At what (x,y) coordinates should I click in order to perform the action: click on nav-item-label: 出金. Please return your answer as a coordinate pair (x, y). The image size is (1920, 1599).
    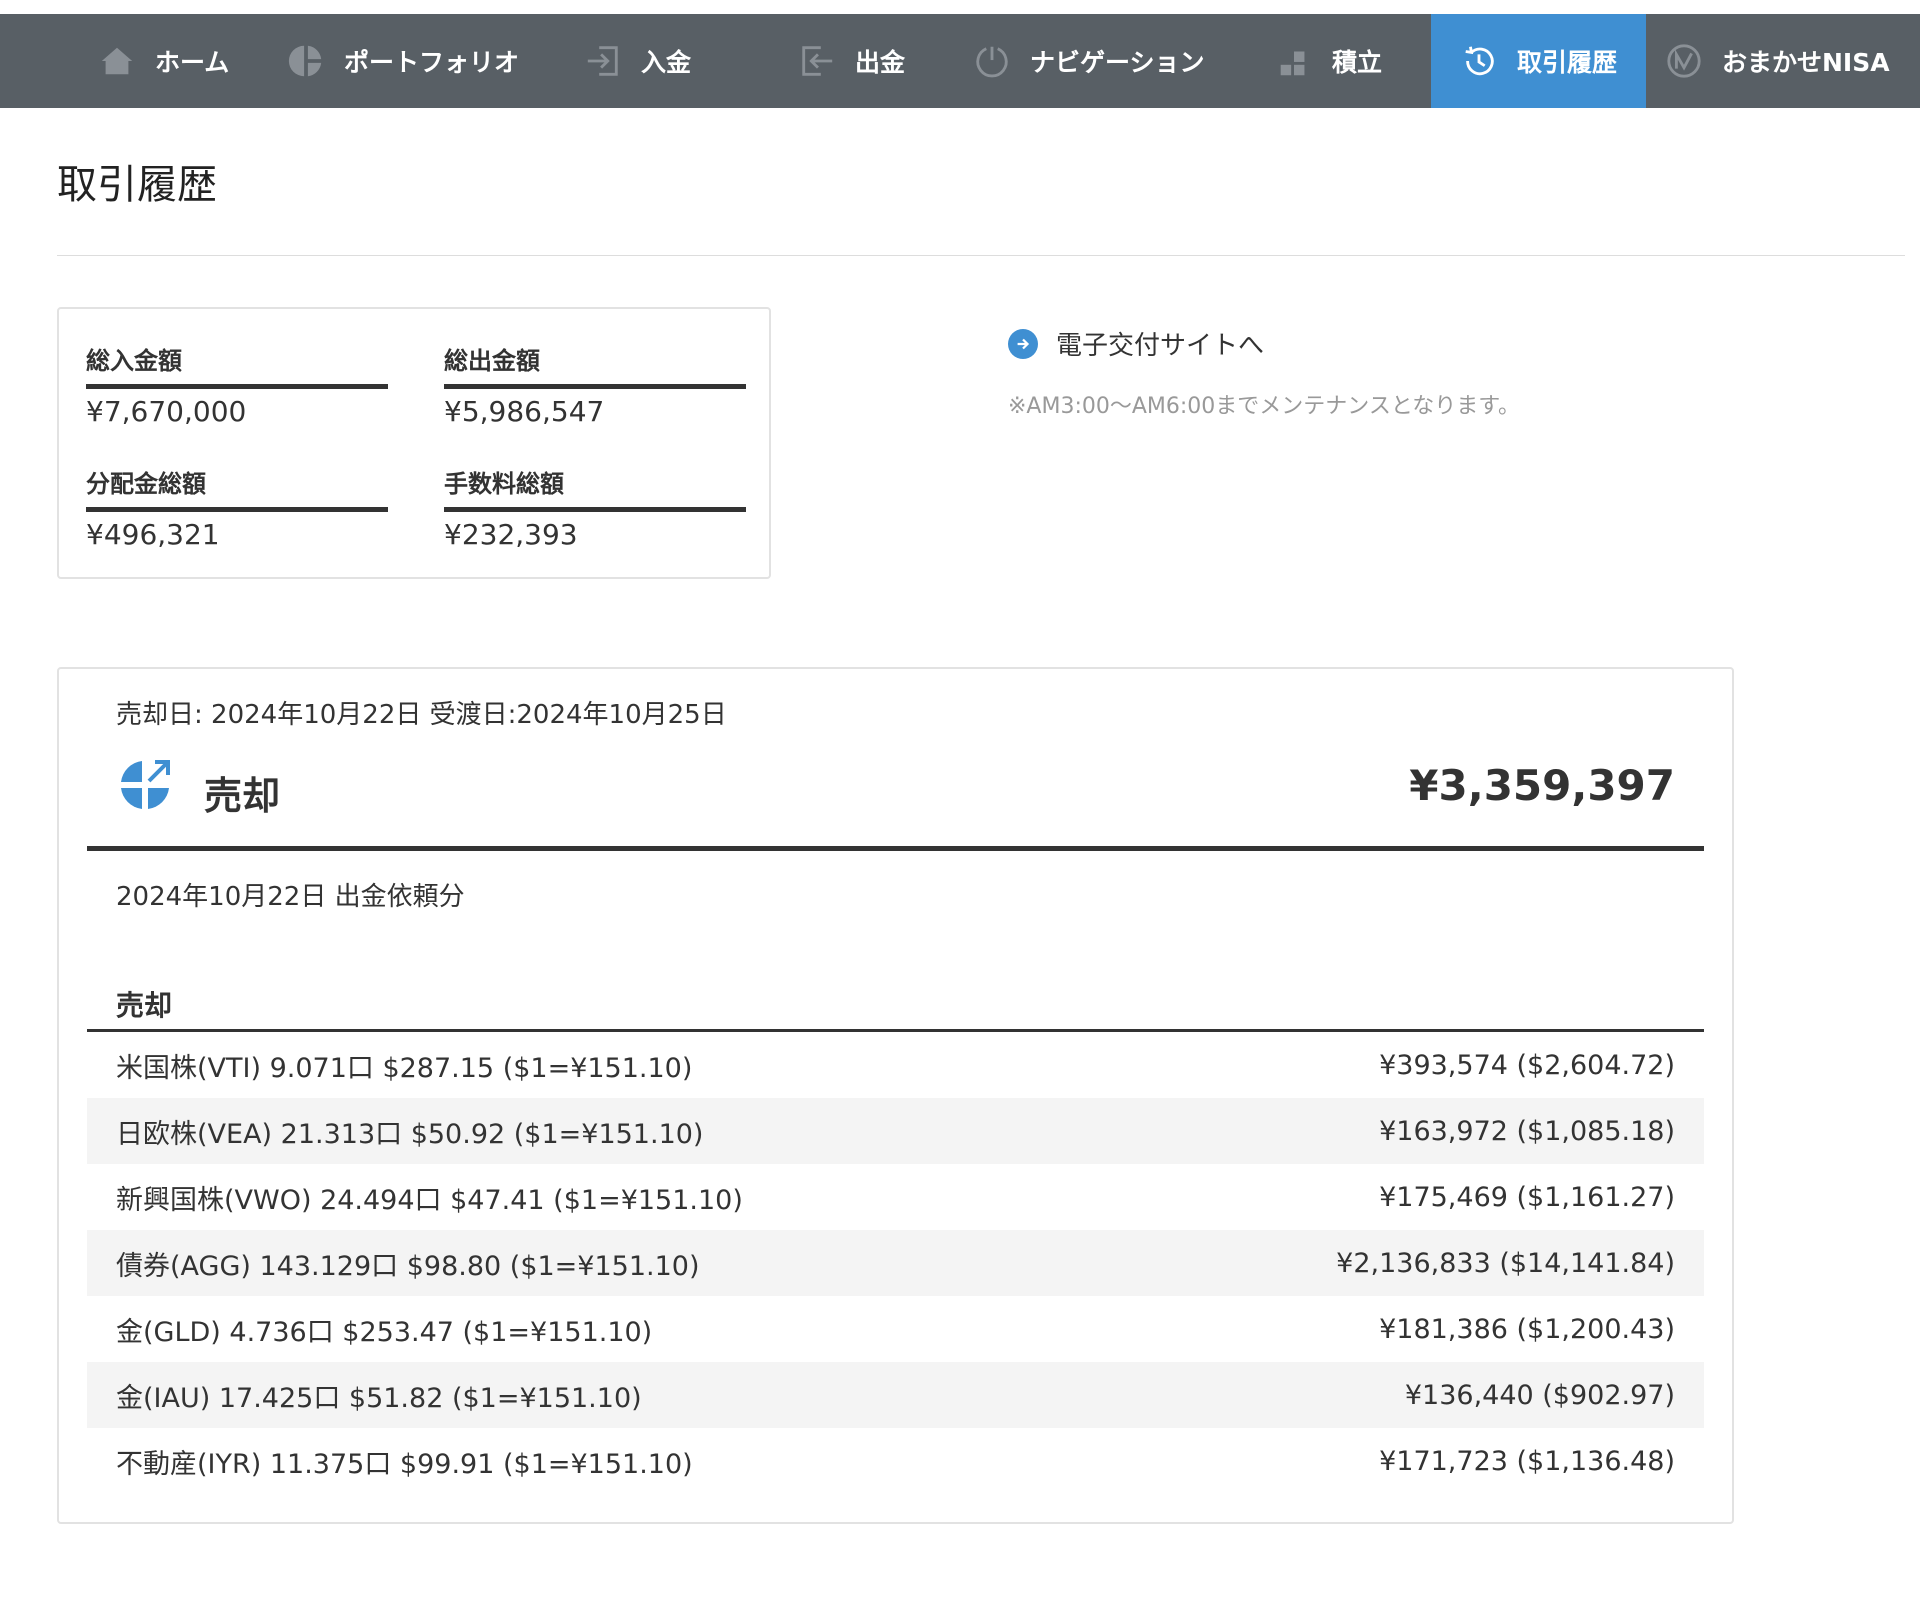
    Looking at the image, I should click on (880, 62).